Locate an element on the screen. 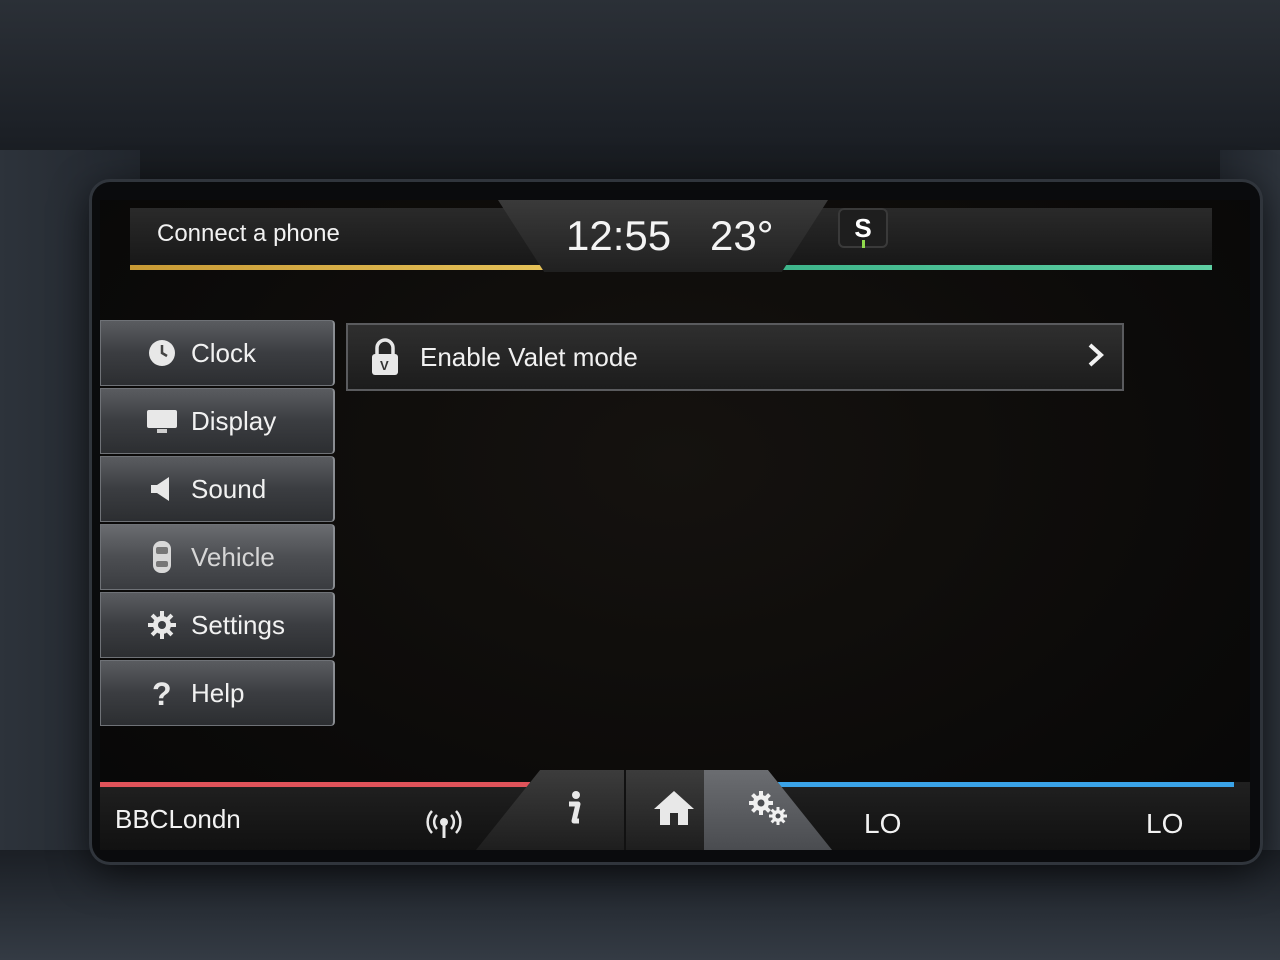 This screenshot has width=1280, height=960. sync-signal-bar is located at coordinates (863, 244).